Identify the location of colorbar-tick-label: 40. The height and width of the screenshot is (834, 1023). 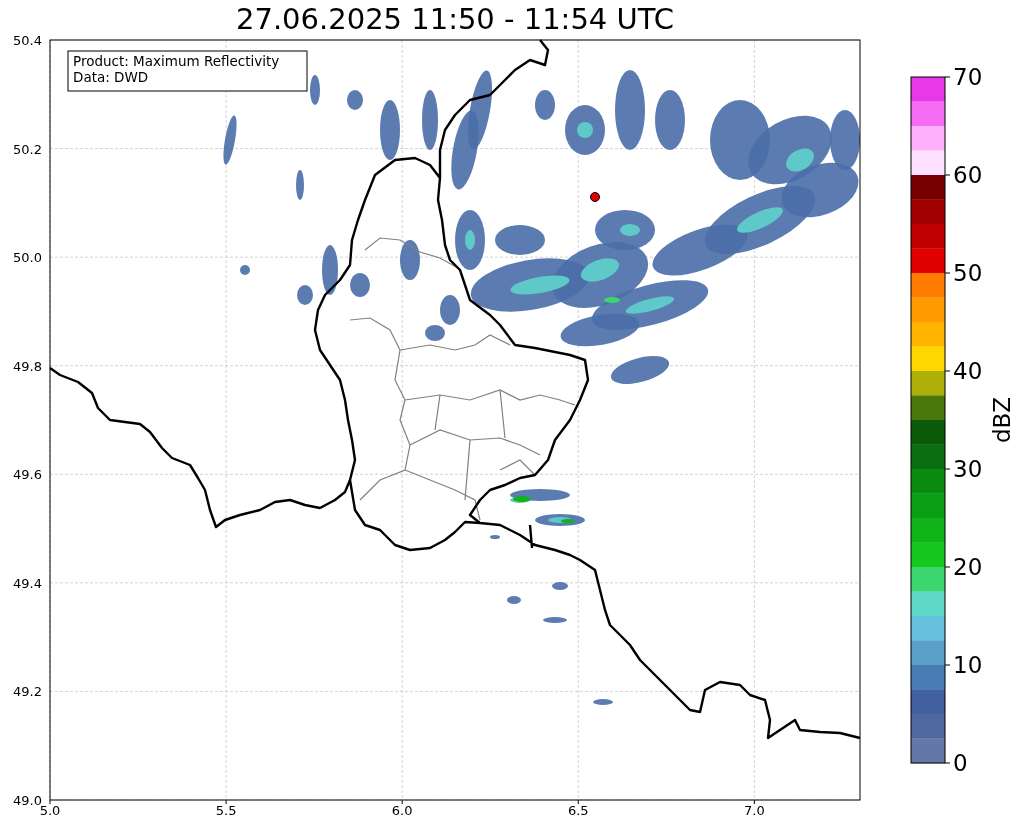
(968, 371).